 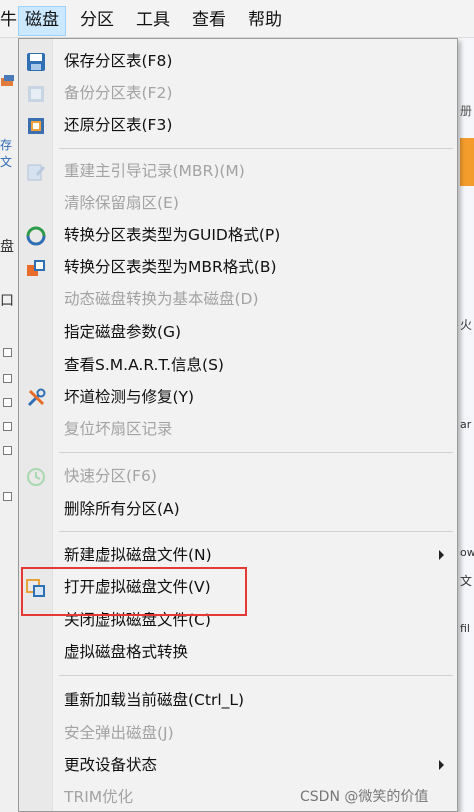 I want to click on menu-item-convert-to-mbr: 转换分区表类型为MBR格式(B), so click(x=238, y=267).